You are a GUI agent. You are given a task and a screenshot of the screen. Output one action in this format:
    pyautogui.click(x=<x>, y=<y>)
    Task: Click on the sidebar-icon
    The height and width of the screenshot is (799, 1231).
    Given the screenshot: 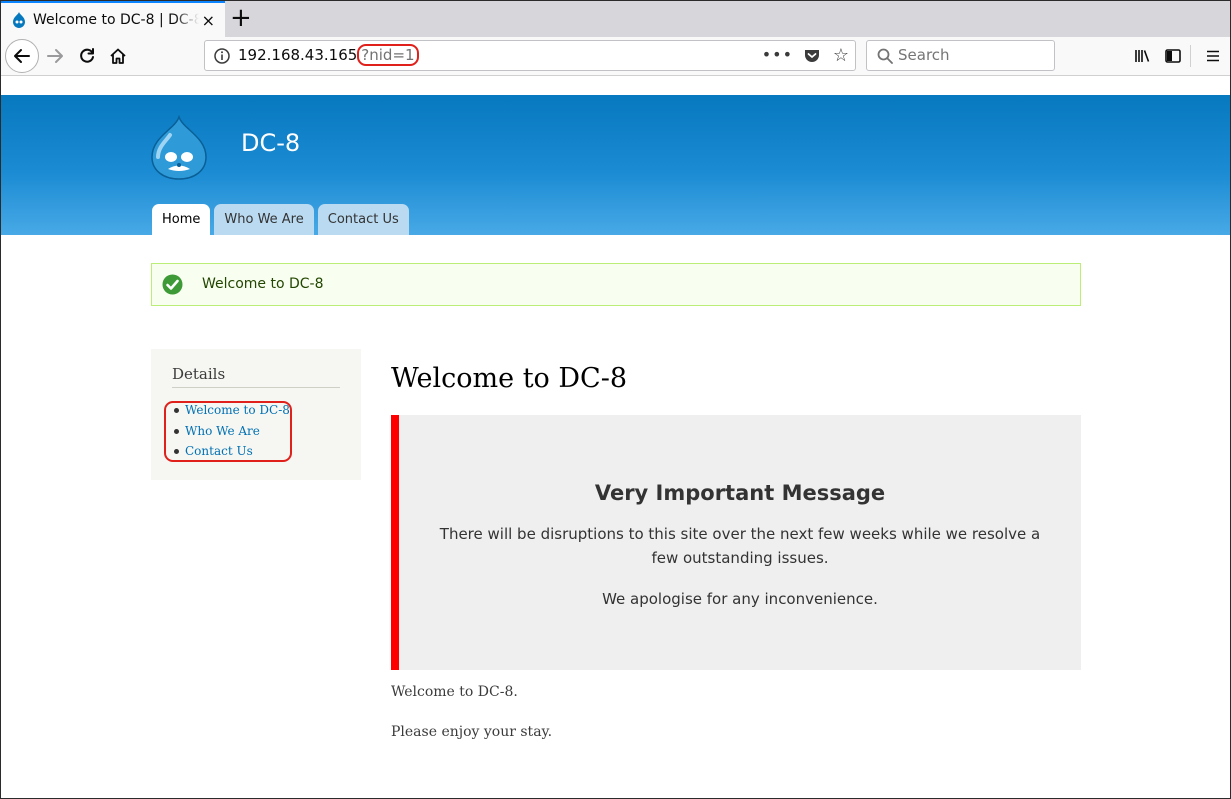 What is the action you would take?
    pyautogui.click(x=1173, y=56)
    